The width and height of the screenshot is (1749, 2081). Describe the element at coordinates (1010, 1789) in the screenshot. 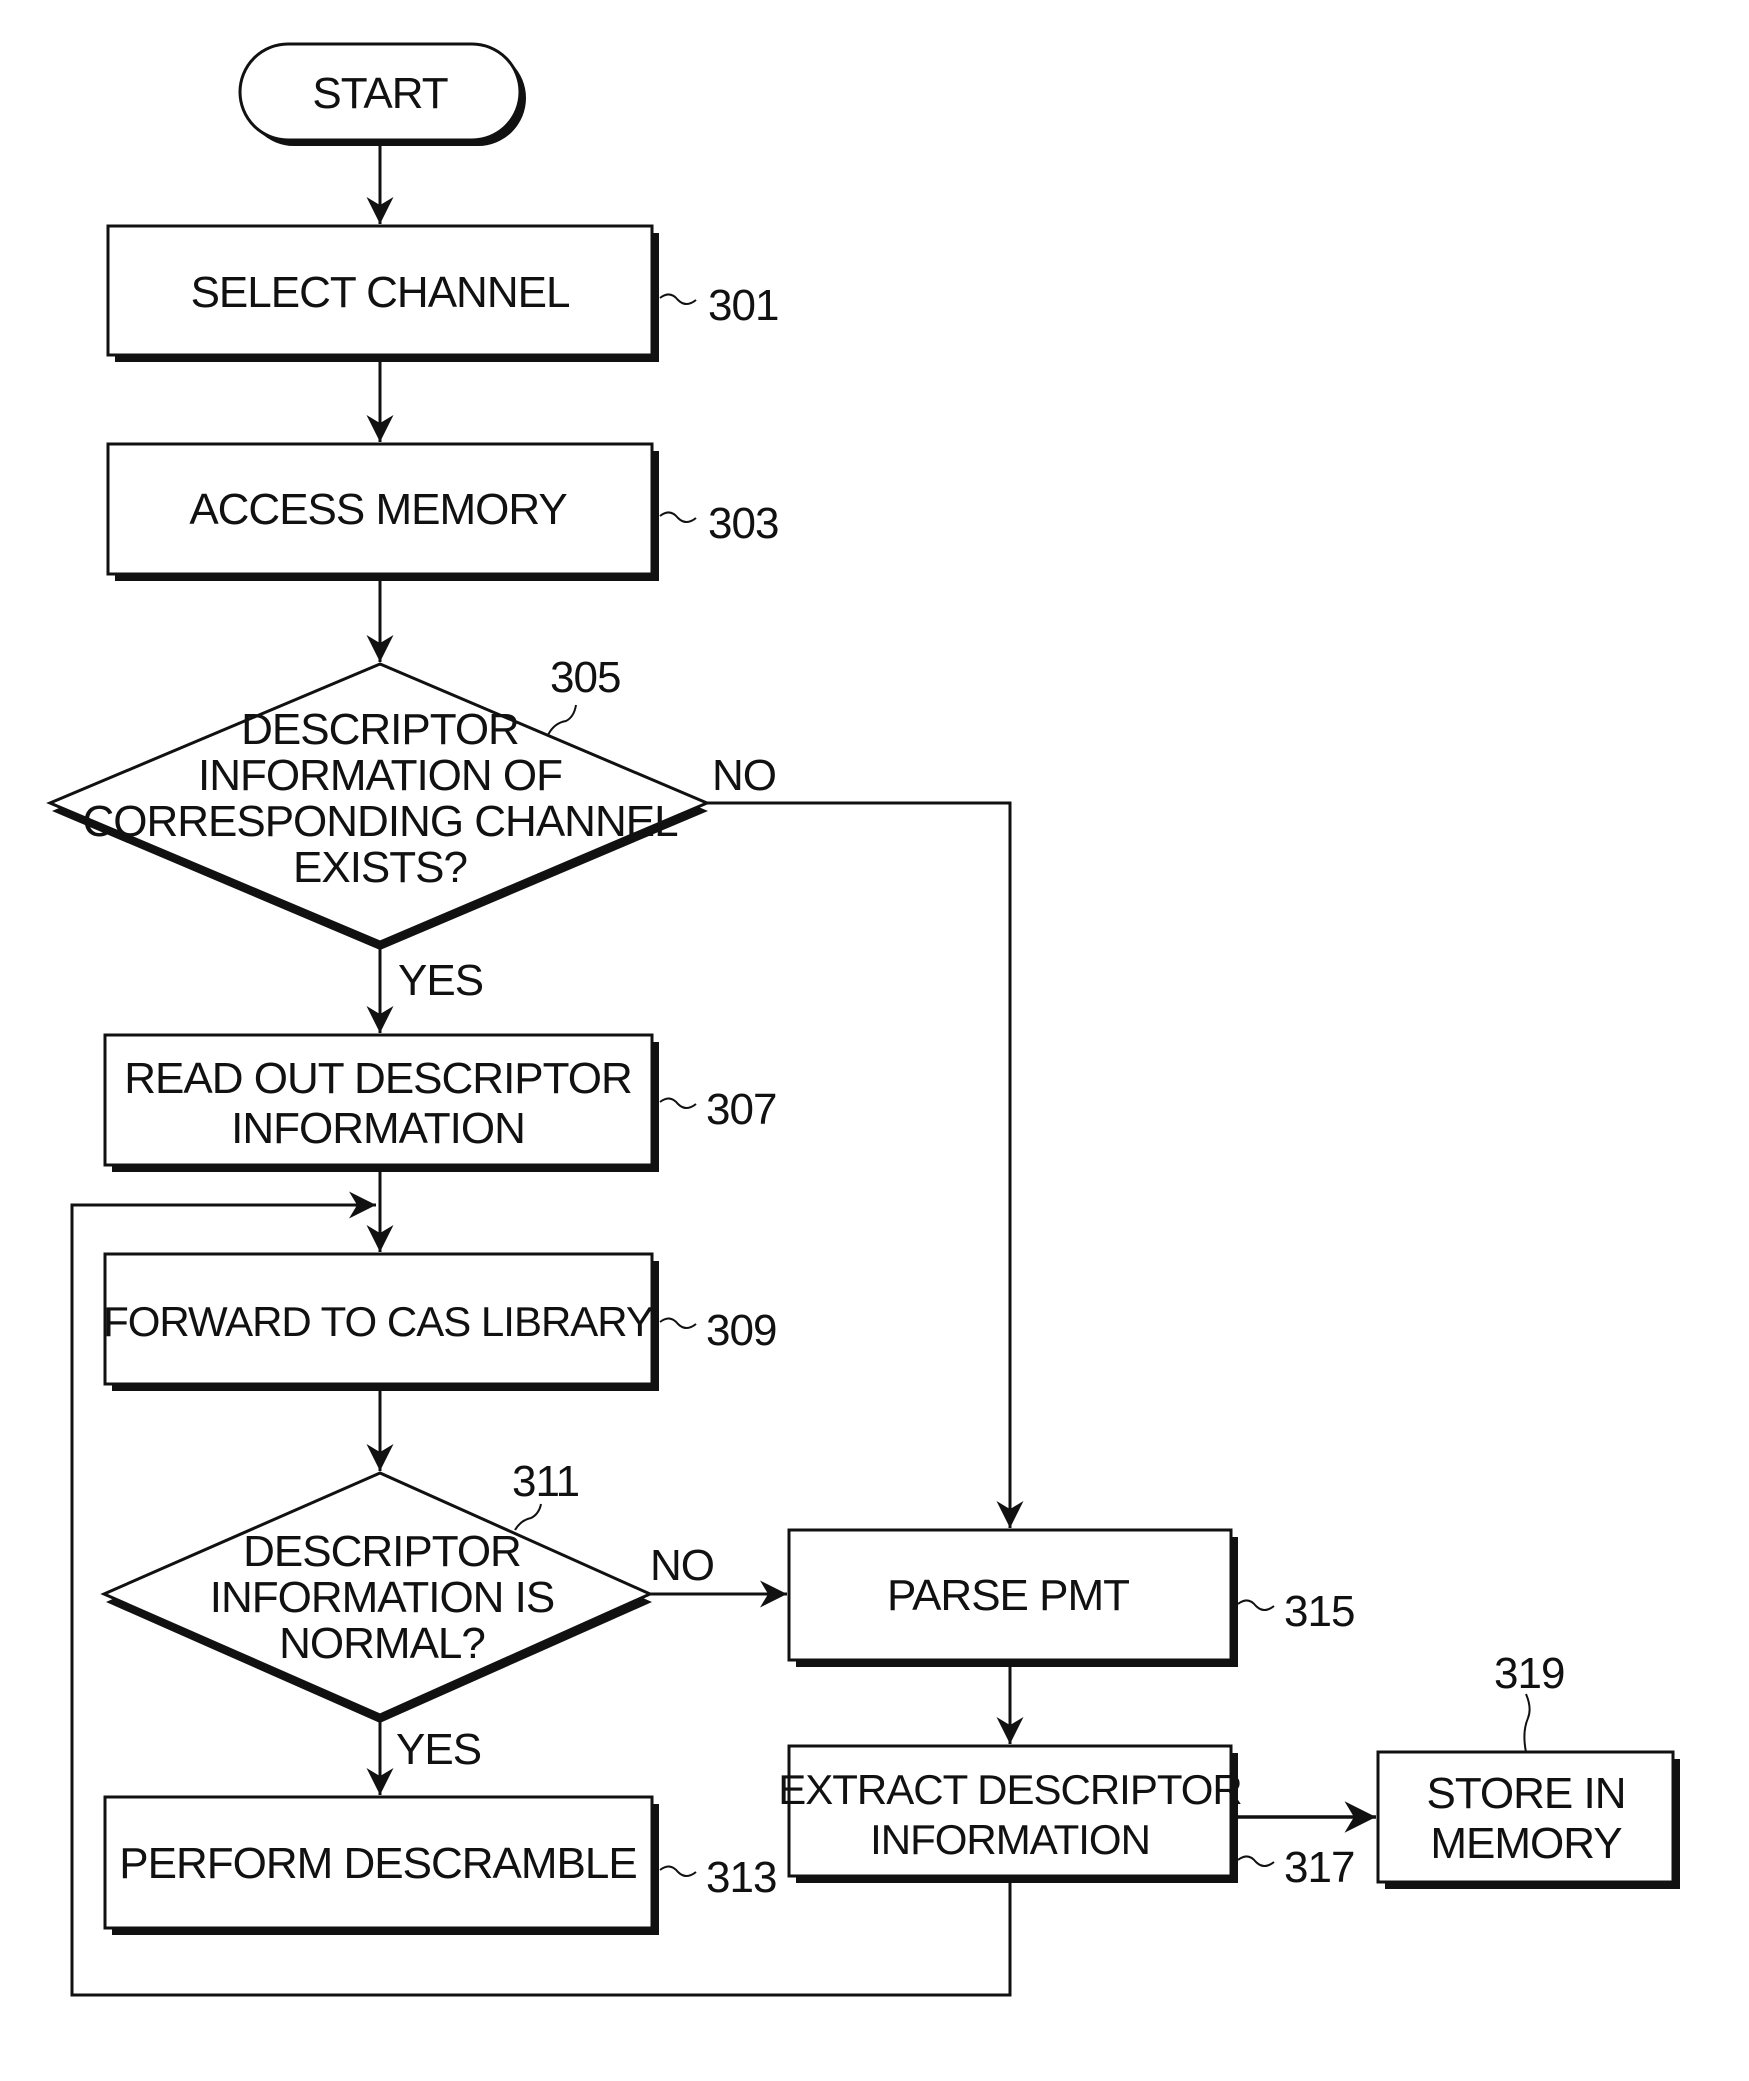

I see `extract-line1: EXTRACT DESCRIPTOR` at that location.